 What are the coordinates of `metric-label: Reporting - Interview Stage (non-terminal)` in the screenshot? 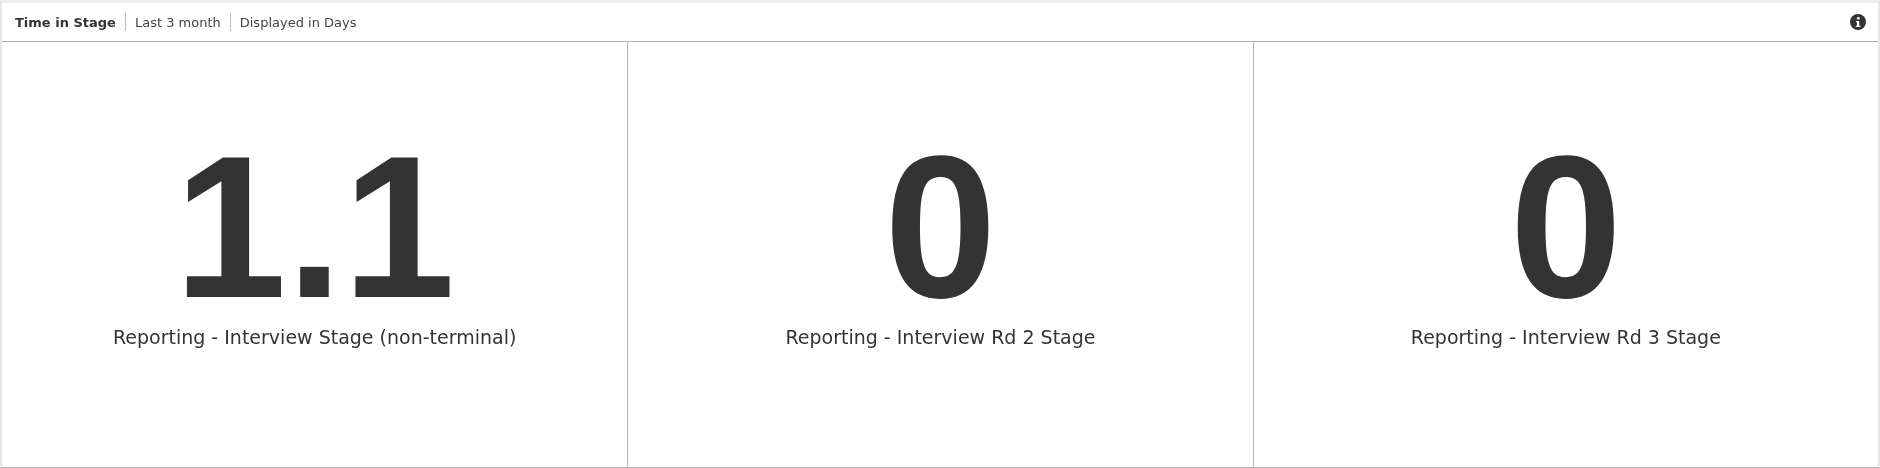 It's located at (314, 337).